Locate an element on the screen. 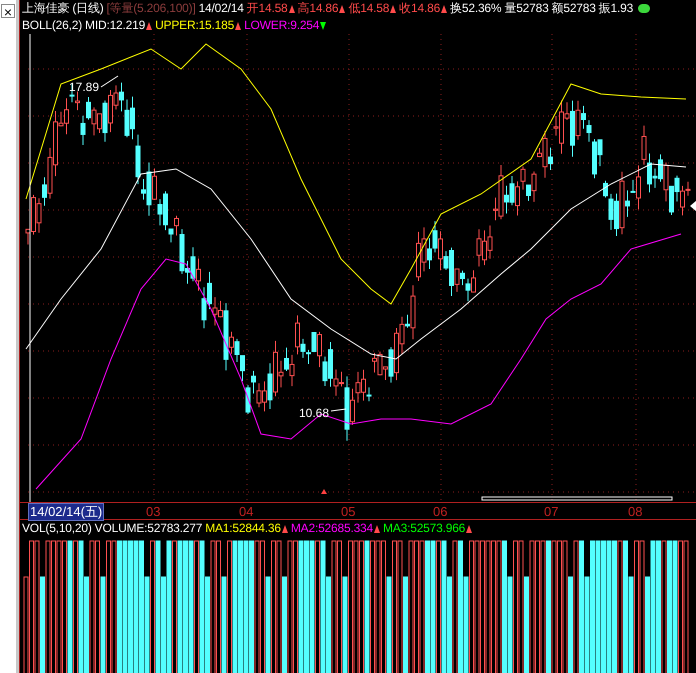 The image size is (696, 673). month-label: 06 is located at coordinates (440, 512).